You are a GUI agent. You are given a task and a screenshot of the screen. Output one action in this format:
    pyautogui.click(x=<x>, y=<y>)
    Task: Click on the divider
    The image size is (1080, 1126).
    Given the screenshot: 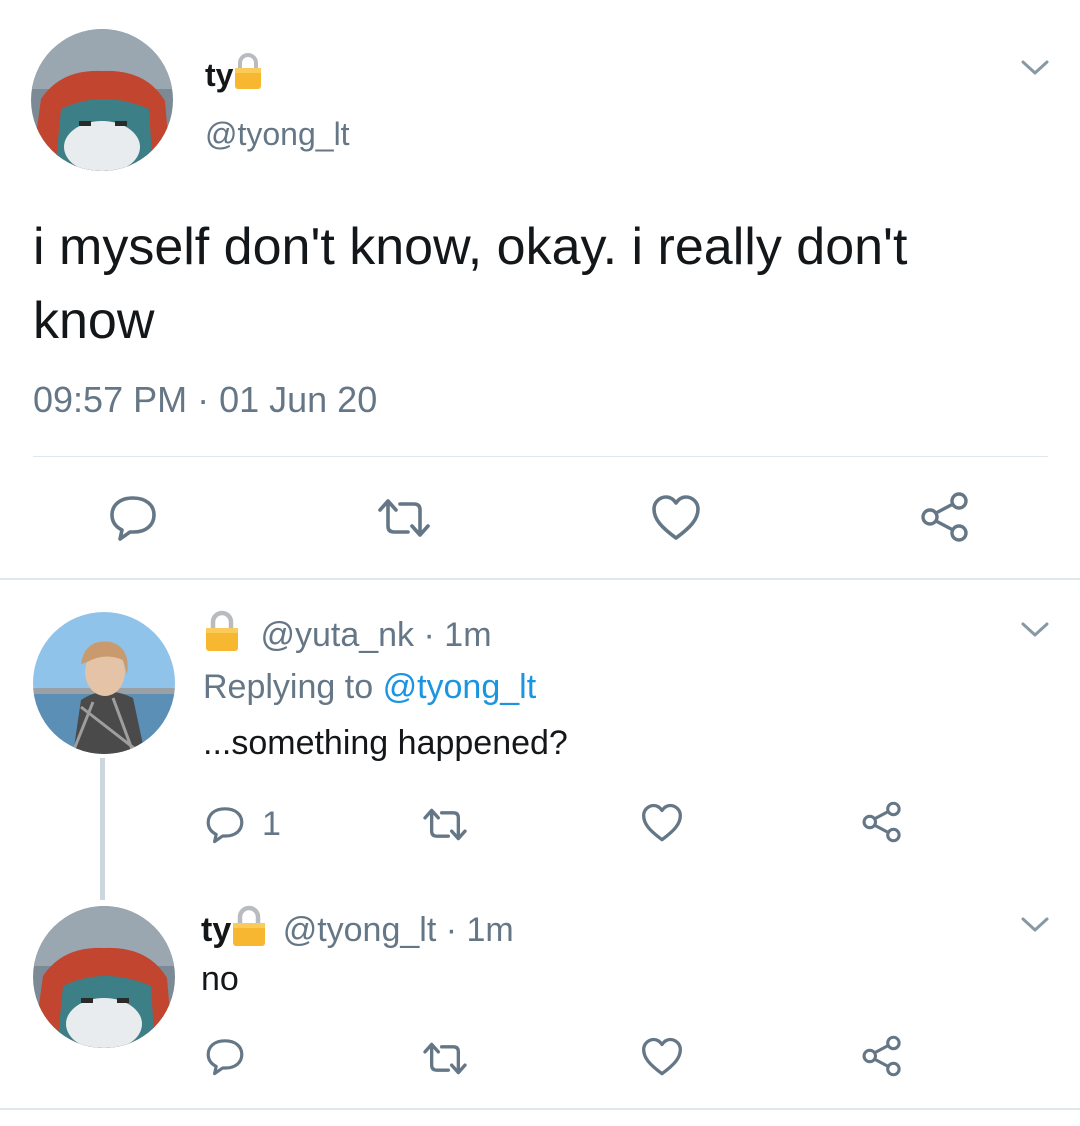 What is the action you would take?
    pyautogui.click(x=540, y=456)
    